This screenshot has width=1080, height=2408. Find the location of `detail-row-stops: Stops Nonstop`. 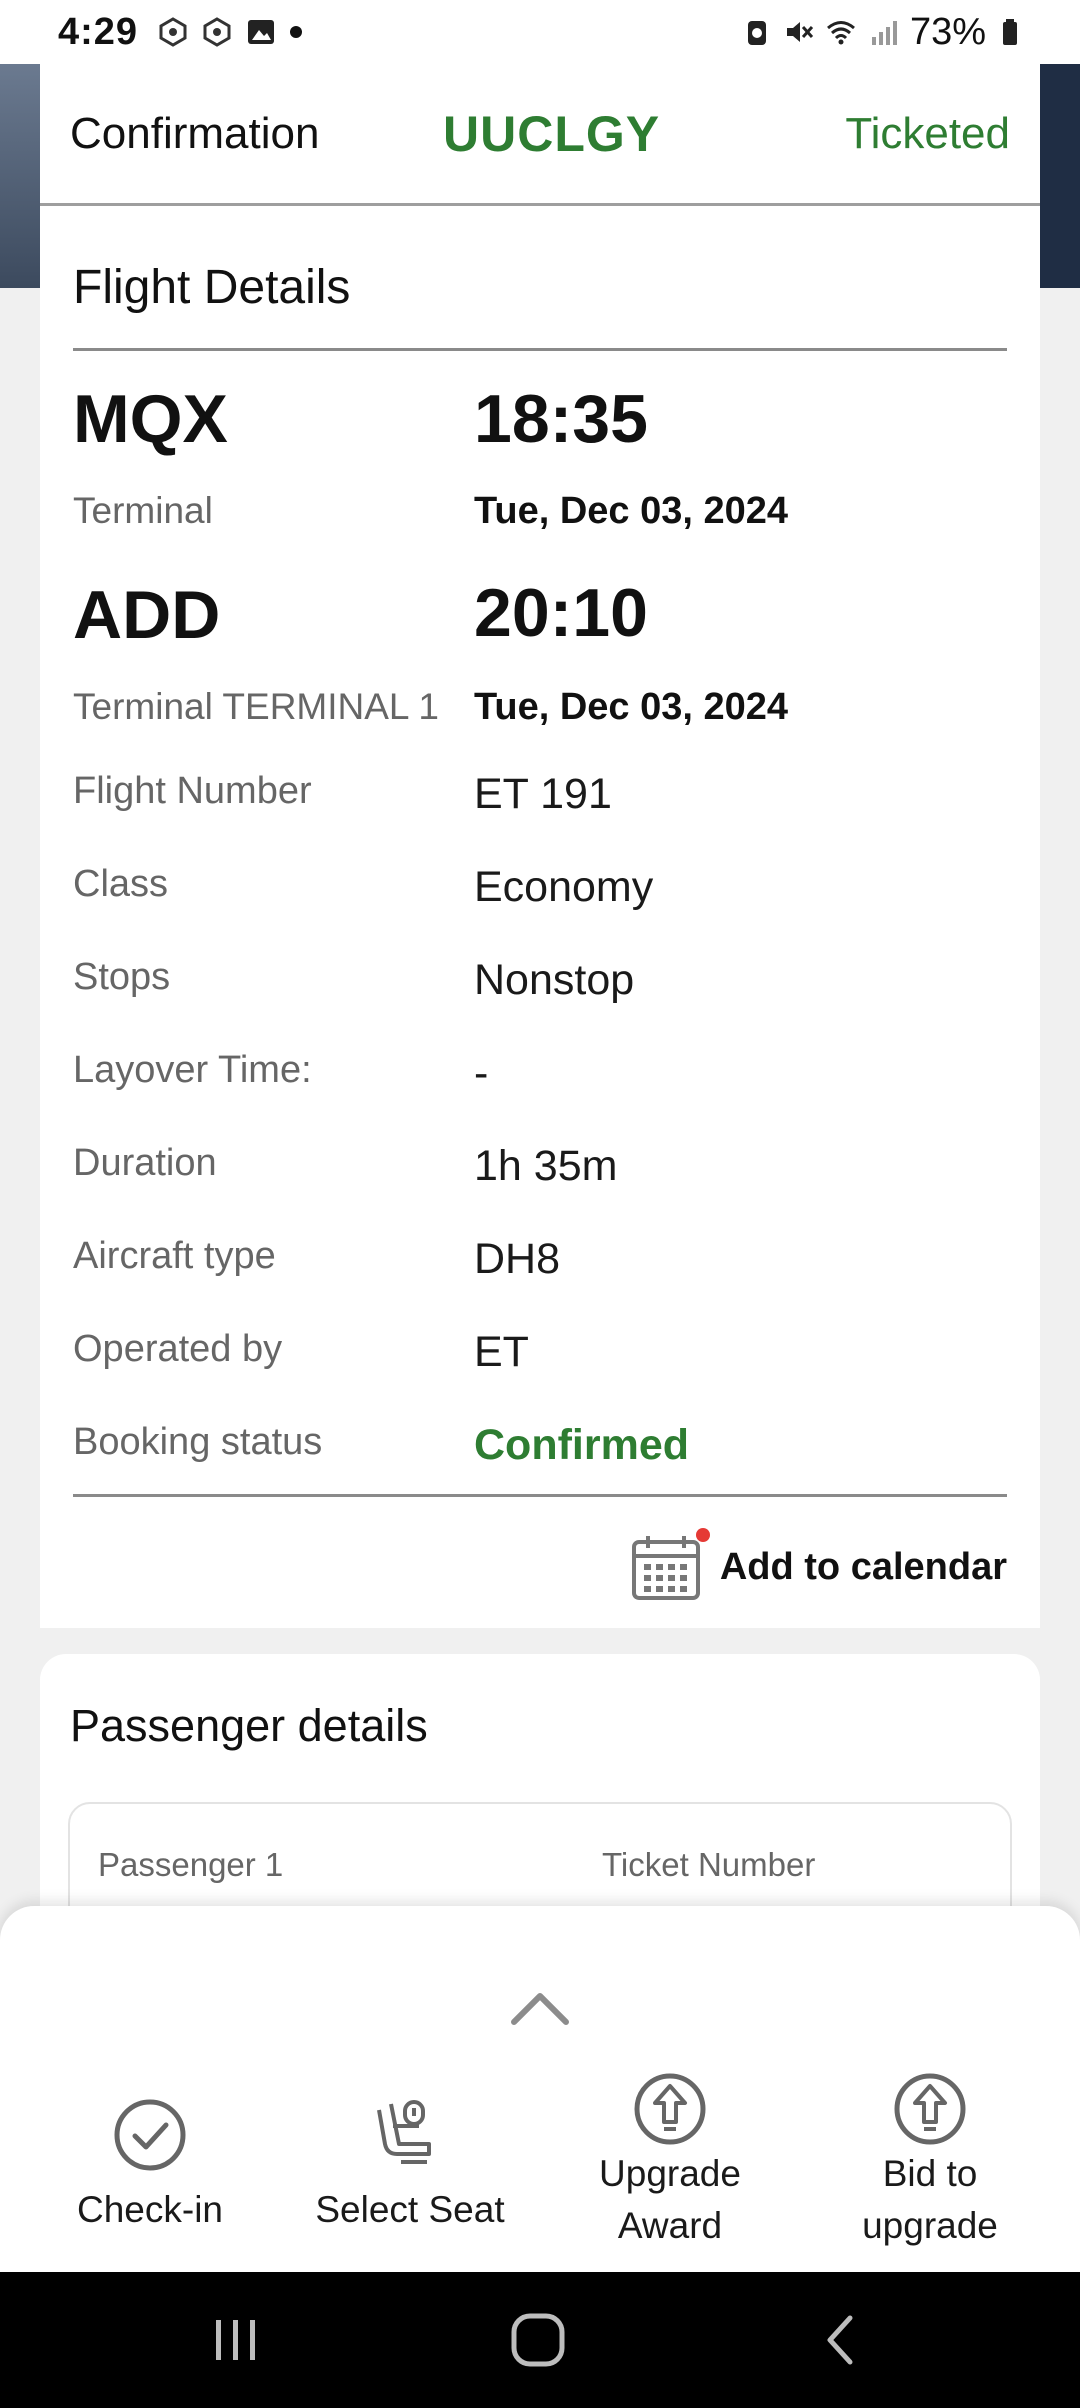

detail-row-stops: Stops Nonstop is located at coordinates (540, 986).